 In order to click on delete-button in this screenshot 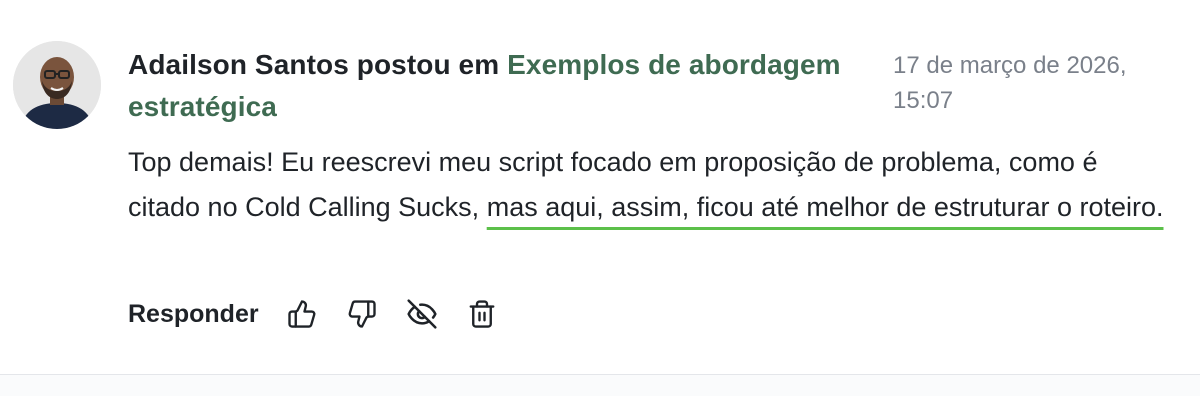, I will do `click(482, 314)`.